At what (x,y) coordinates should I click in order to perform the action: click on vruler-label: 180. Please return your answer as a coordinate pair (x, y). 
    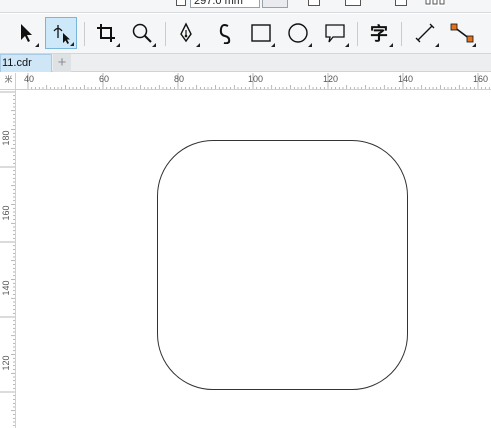
    Looking at the image, I should click on (6, 138).